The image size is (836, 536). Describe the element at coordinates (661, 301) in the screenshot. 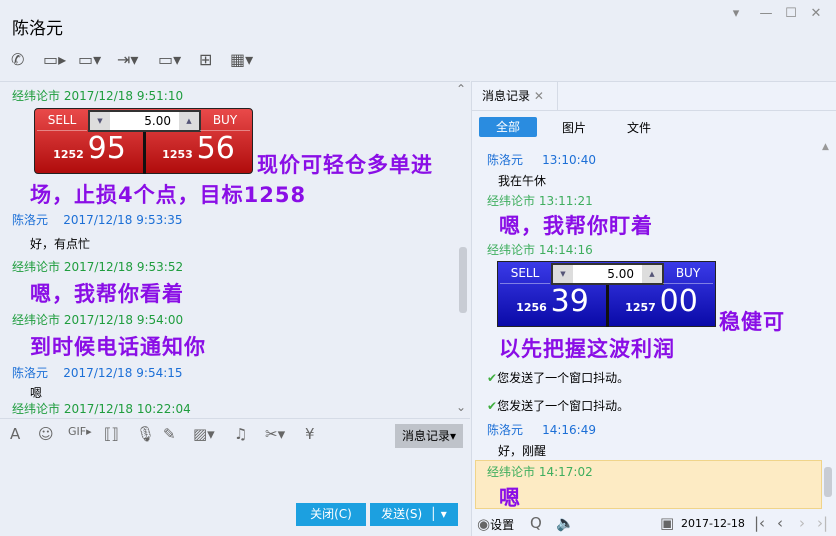

I see `buy-price: 1257 00` at that location.